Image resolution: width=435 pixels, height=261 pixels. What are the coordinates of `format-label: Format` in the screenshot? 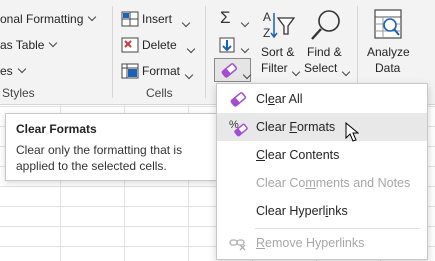 It's located at (161, 71).